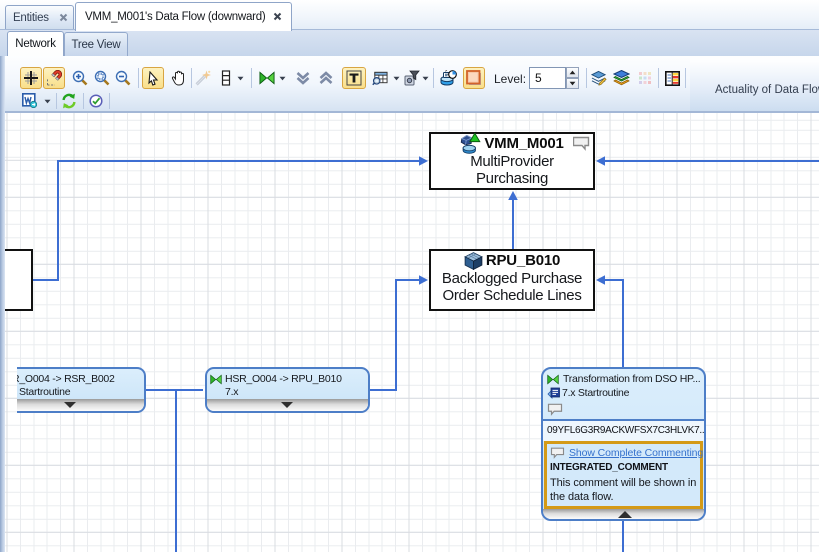 This screenshot has width=819, height=552. I want to click on print-schedule-button, so click(448, 77).